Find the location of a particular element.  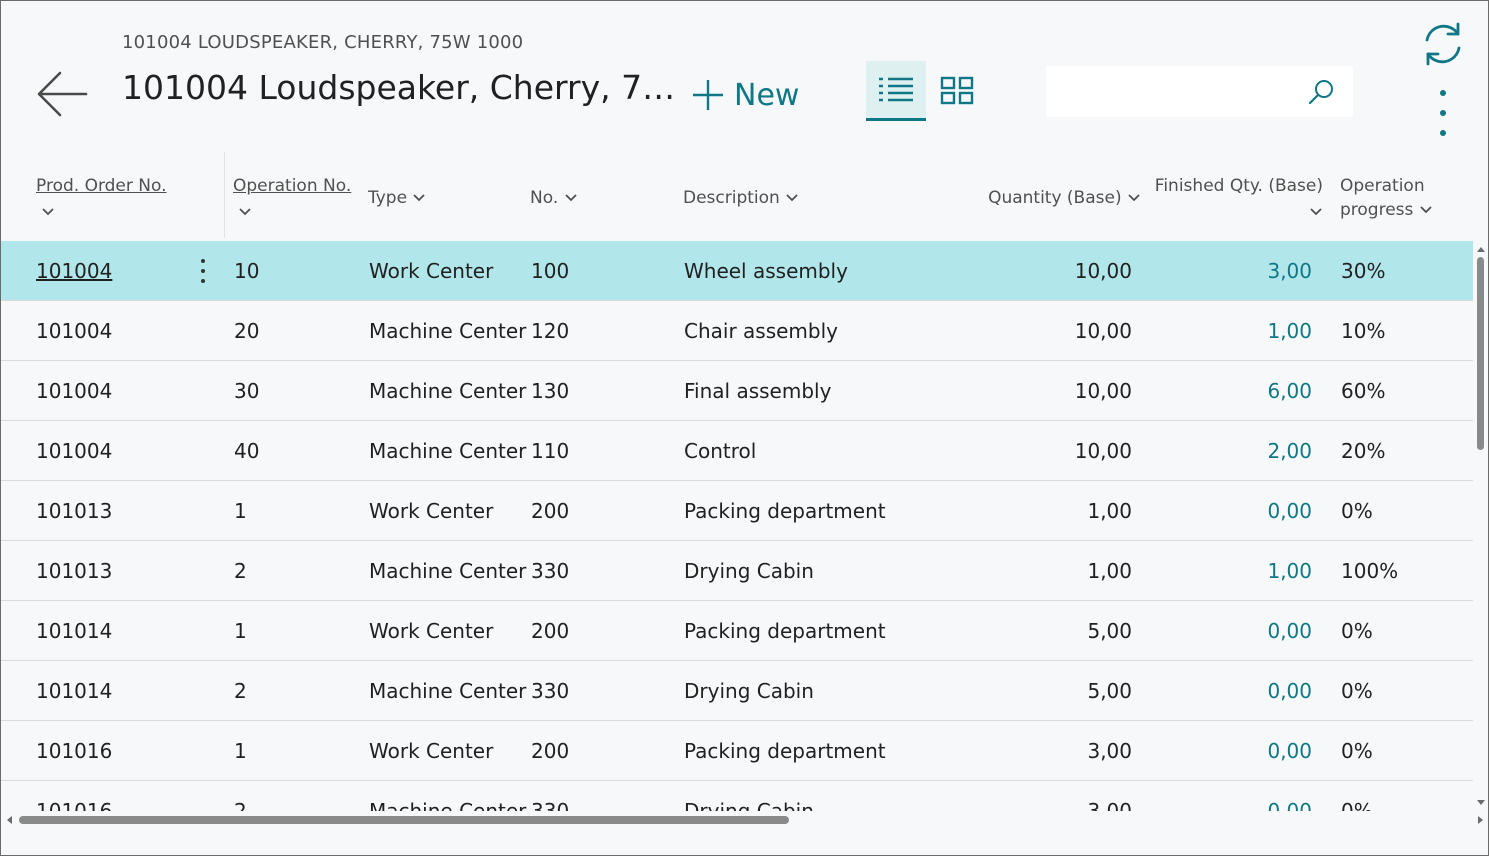

cell-operation-no: 20 is located at coordinates (247, 331).